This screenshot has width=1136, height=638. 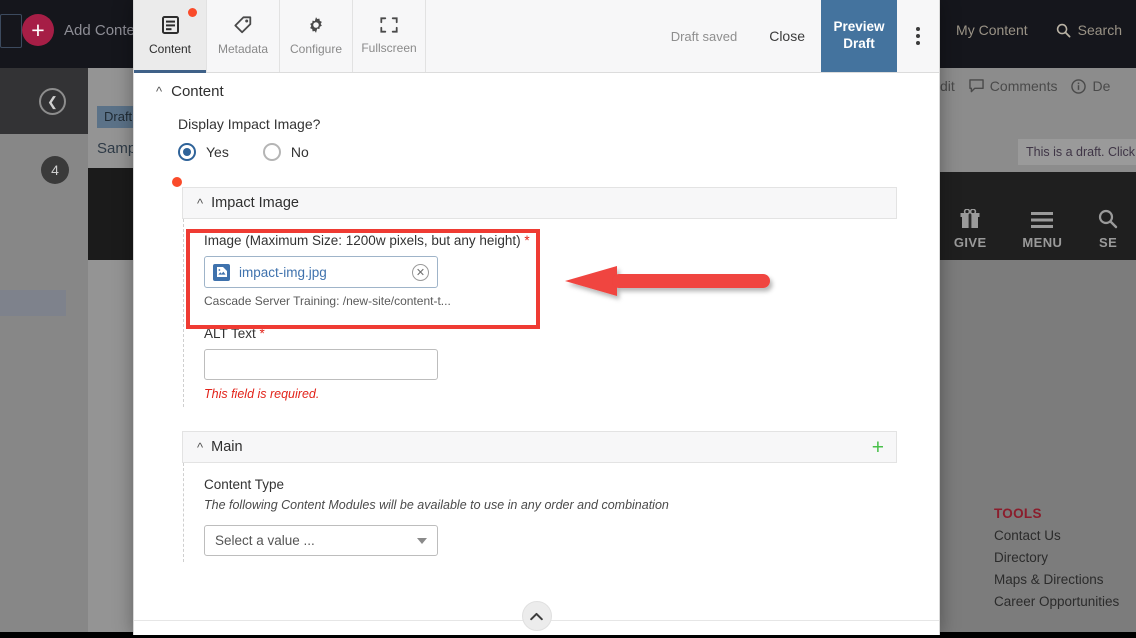 What do you see at coordinates (1039, 30) in the screenshot?
I see `background-topbar-right: My Content Search` at bounding box center [1039, 30].